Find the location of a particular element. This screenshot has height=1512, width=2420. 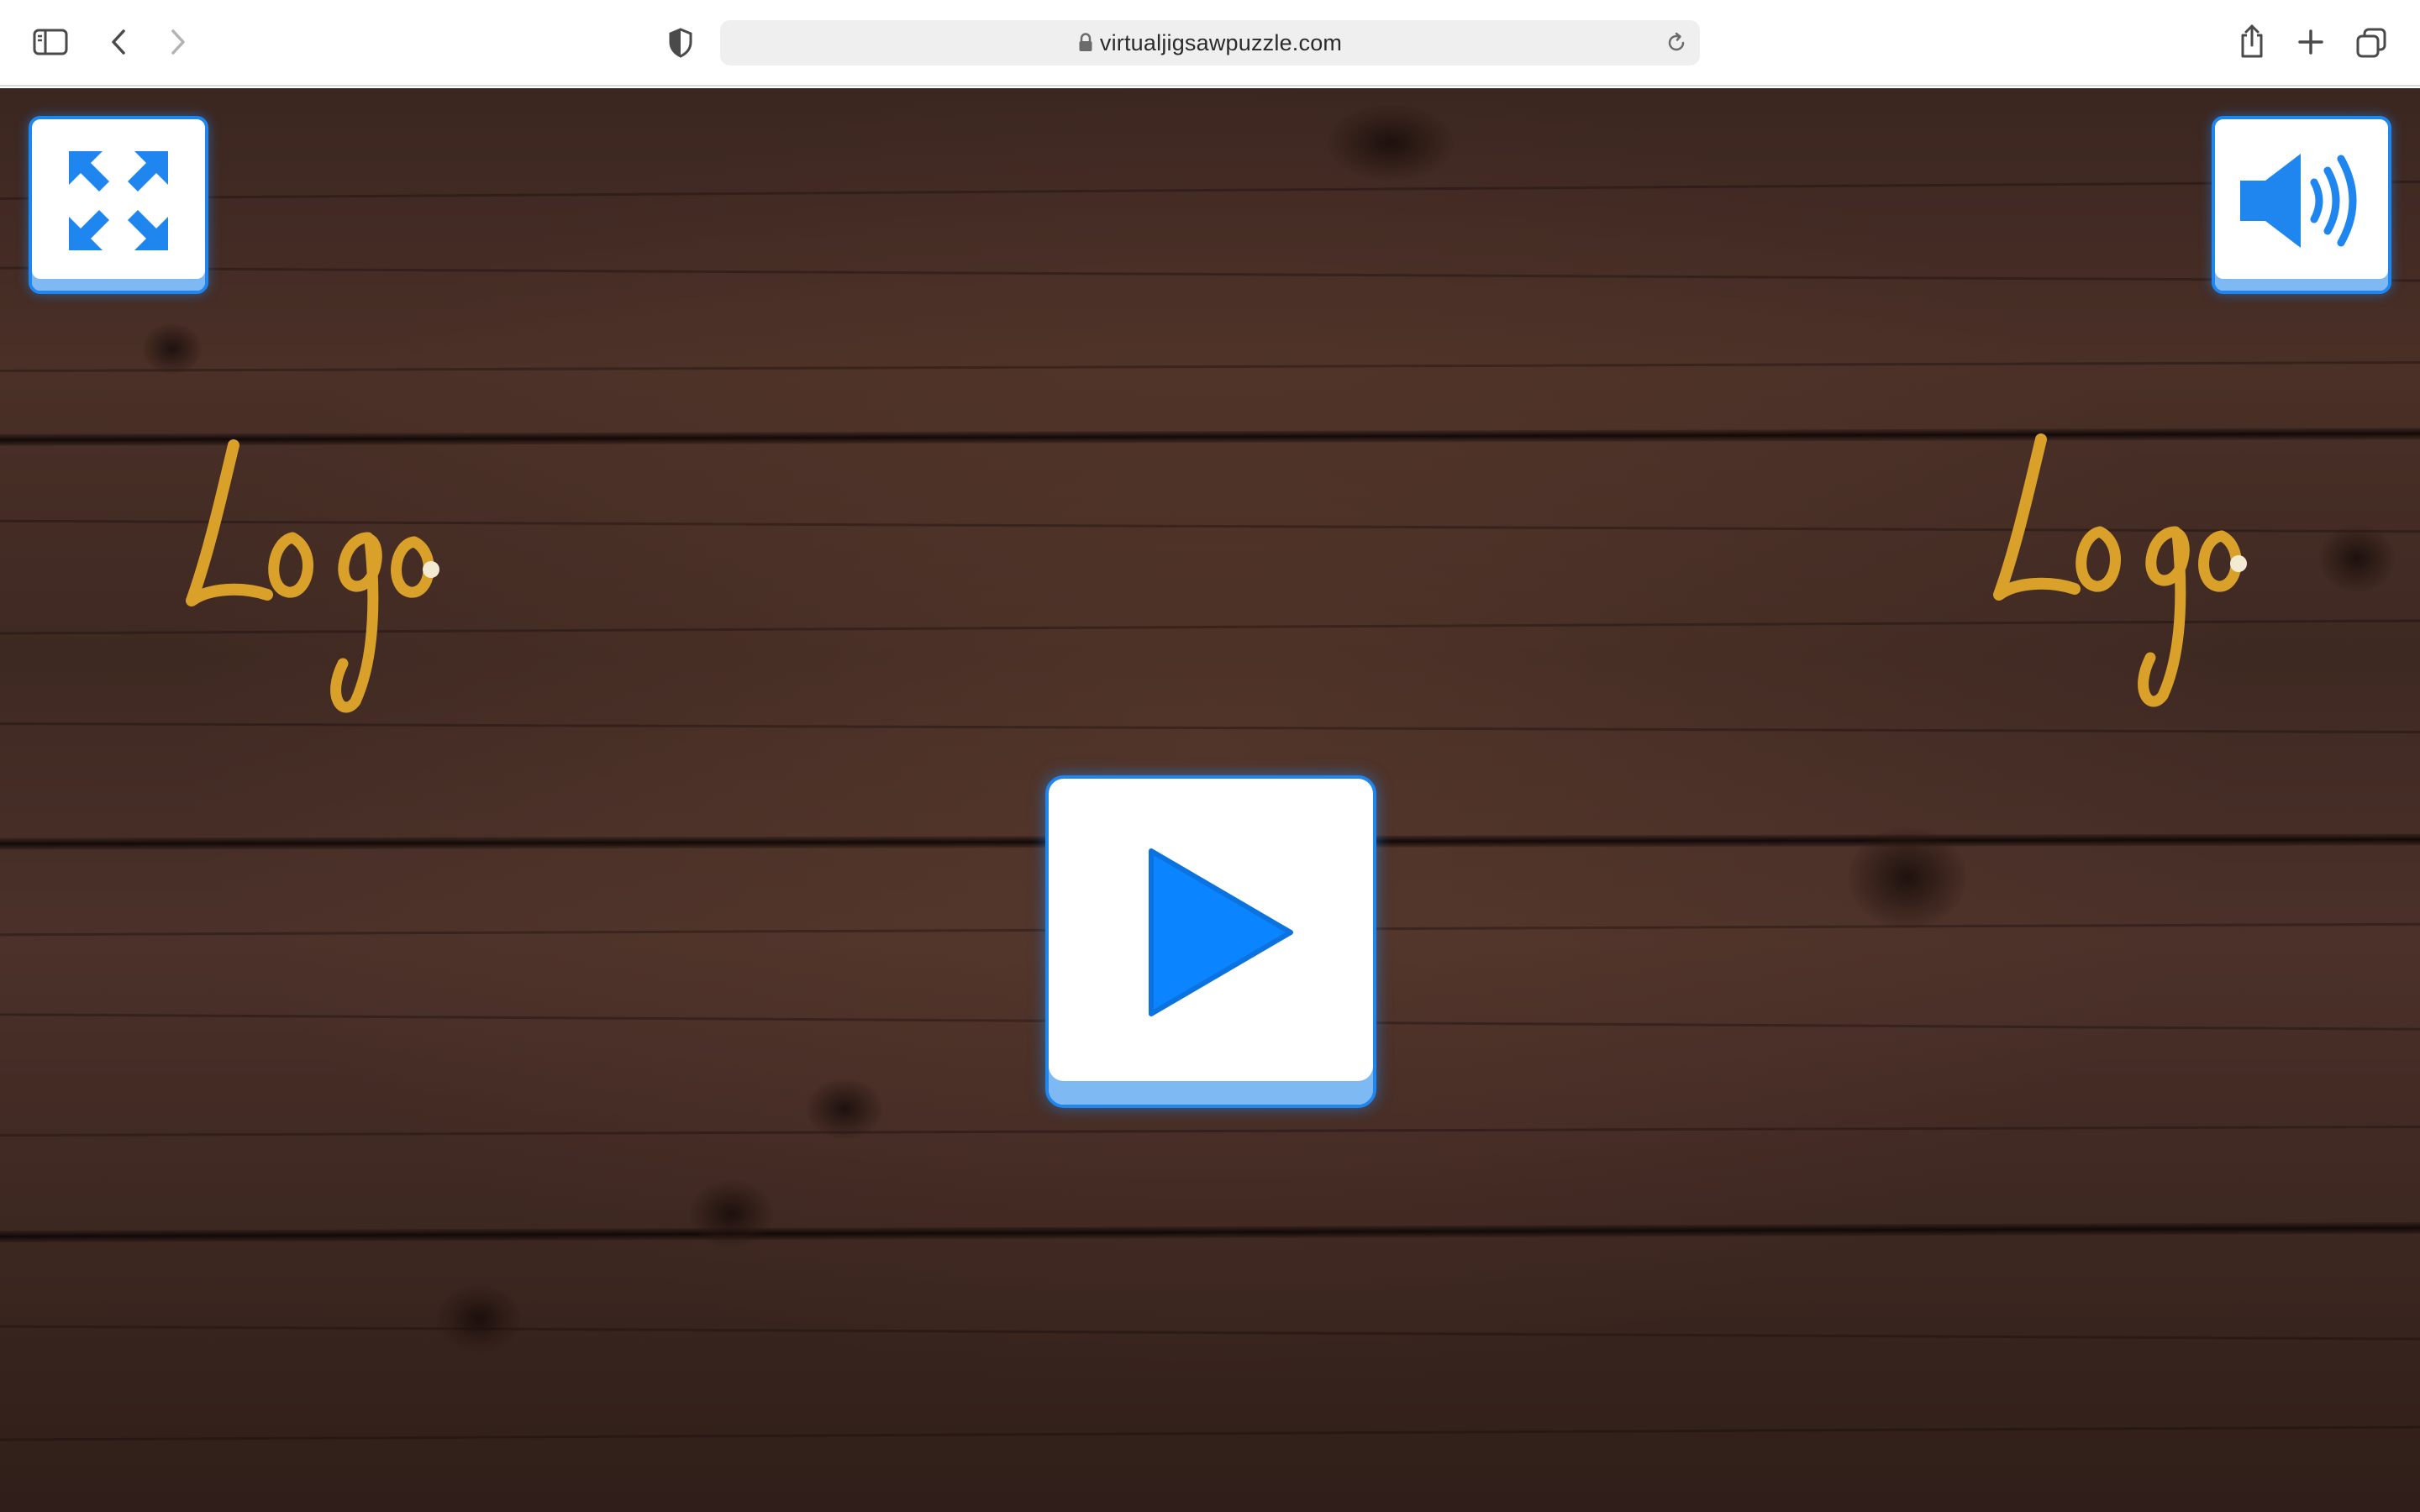

plank-seam is located at coordinates (1210, 1232).